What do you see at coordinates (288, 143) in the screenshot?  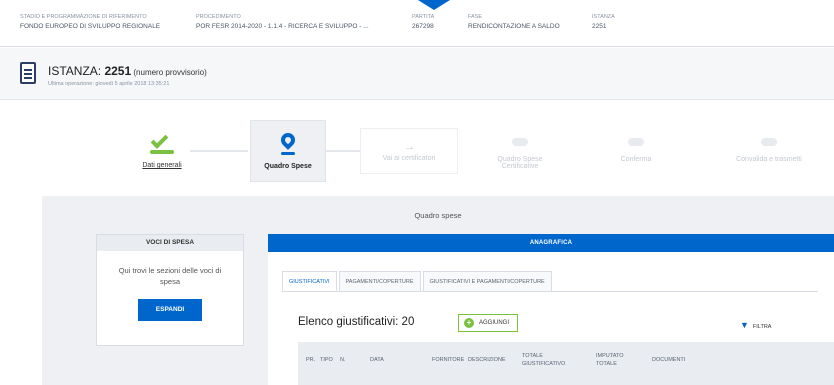 I see `location-pin-icon` at bounding box center [288, 143].